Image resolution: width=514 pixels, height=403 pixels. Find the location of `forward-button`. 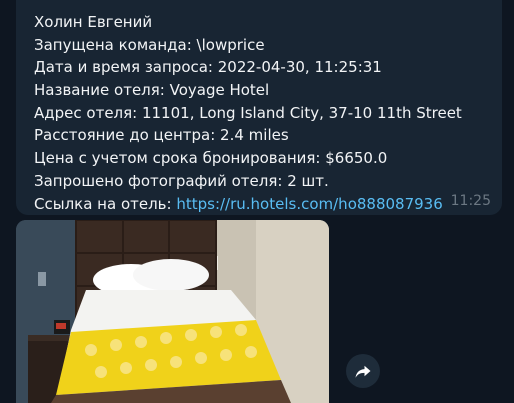

forward-button is located at coordinates (363, 371).